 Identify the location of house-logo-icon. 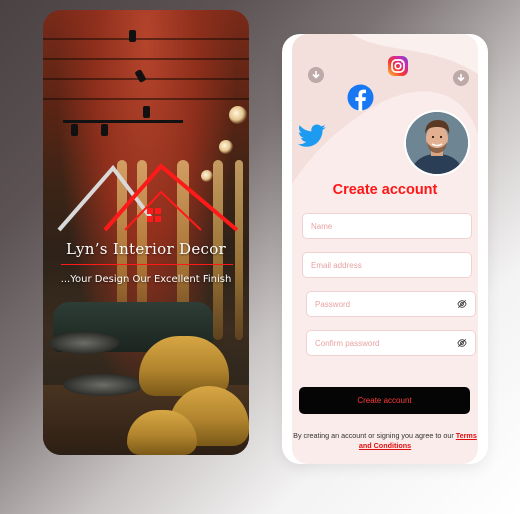
(148, 197).